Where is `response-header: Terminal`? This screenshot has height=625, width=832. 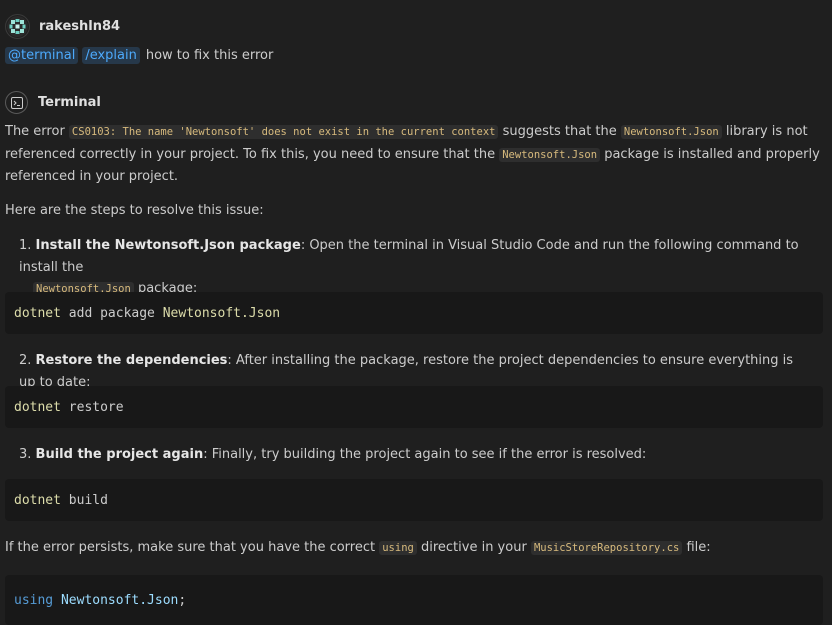 response-header: Terminal is located at coordinates (53, 102).